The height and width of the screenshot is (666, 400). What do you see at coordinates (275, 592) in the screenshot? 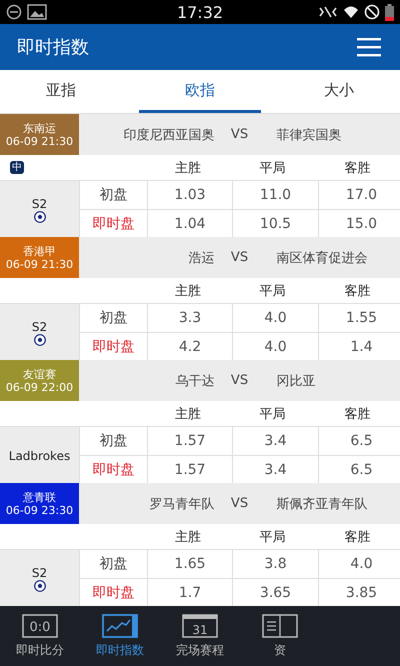
I see `odds-cell: 3.65` at bounding box center [275, 592].